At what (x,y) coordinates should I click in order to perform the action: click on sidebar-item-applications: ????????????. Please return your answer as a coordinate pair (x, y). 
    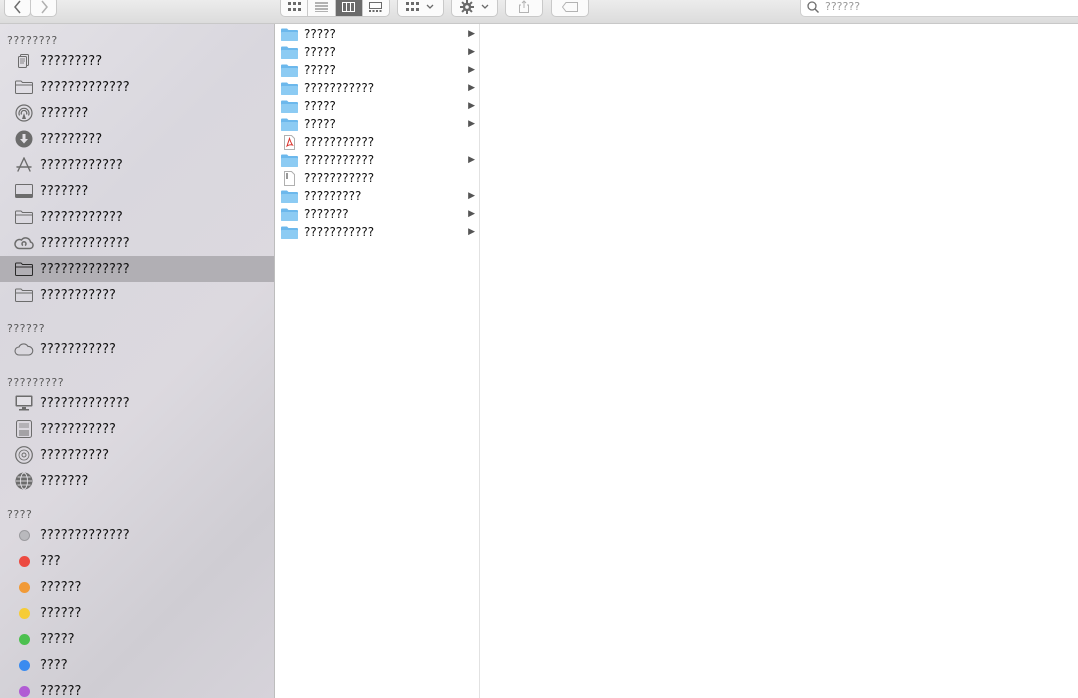
    Looking at the image, I should click on (137, 165).